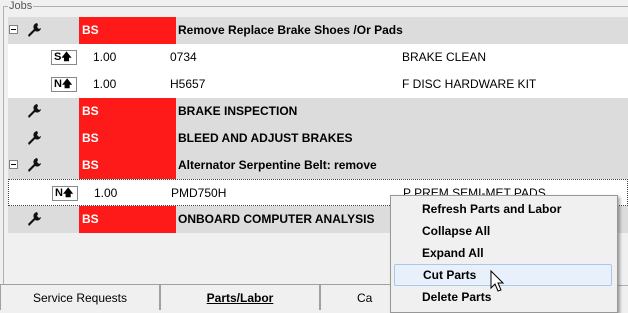 The width and height of the screenshot is (628, 313). What do you see at coordinates (503, 209) in the screenshot?
I see `menu-item-refresh-parts-and-labor: Refresh Parts and Labor` at bounding box center [503, 209].